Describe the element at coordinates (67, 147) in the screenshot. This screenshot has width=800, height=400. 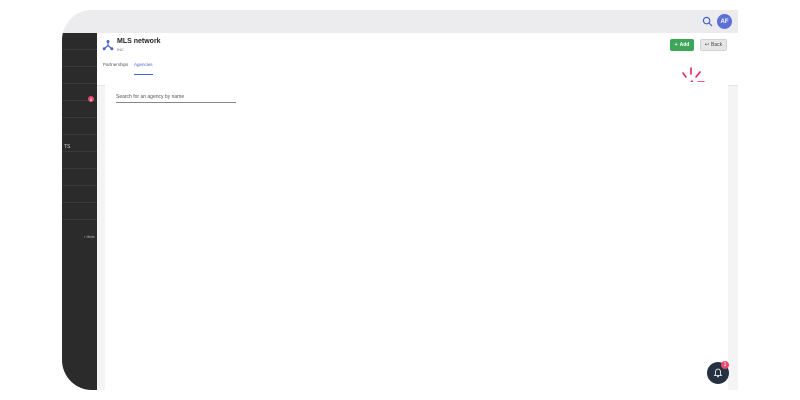
I see `sidebar-item-label: TS` at that location.